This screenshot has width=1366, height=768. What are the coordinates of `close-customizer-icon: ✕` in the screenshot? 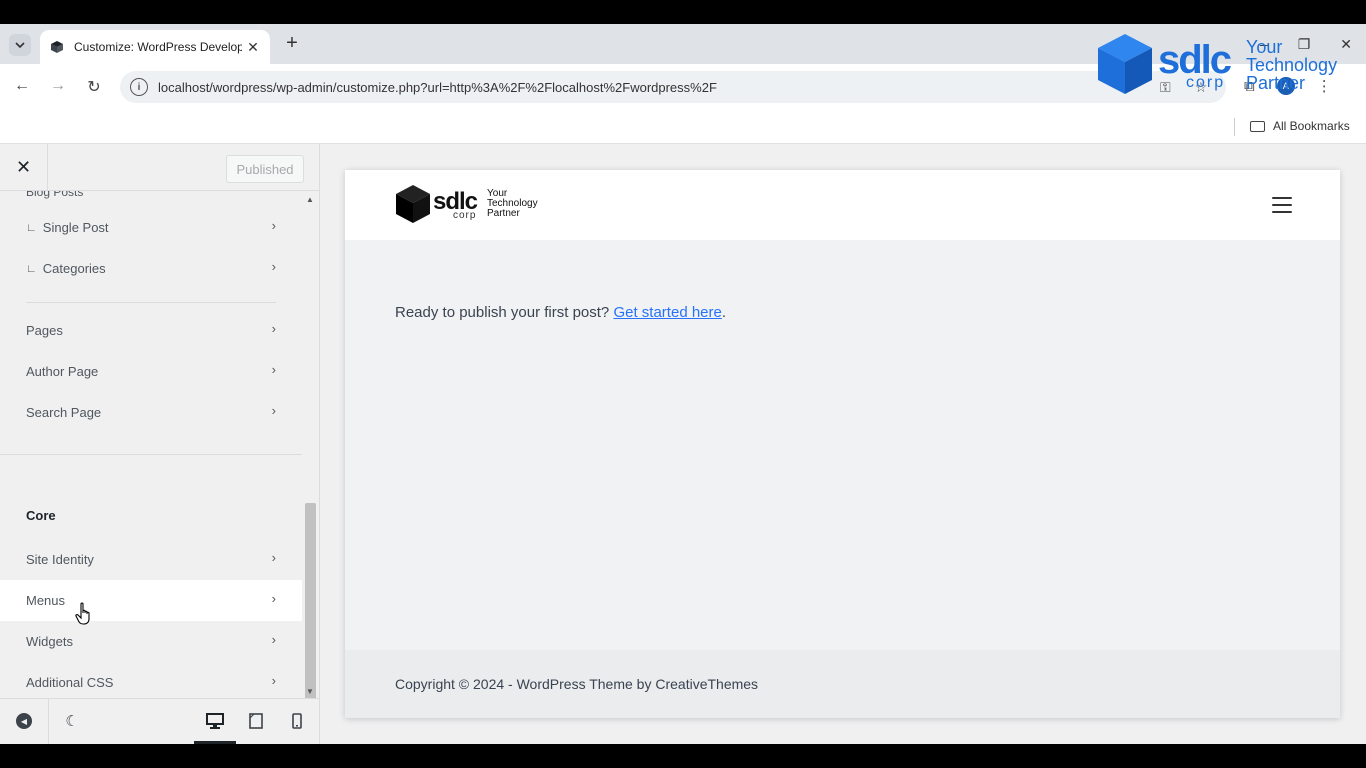 It's located at (24, 167).